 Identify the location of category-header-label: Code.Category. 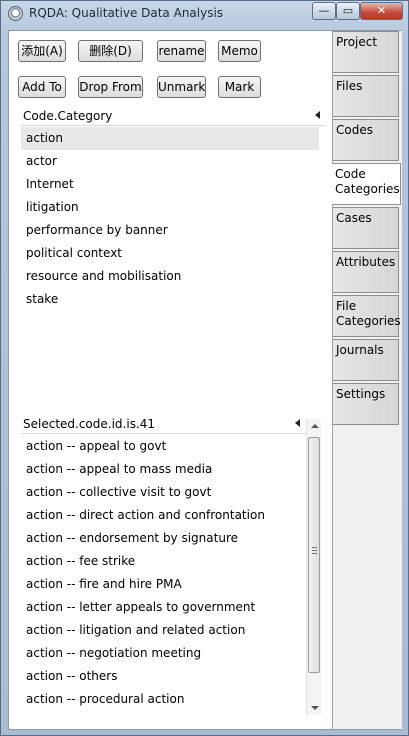
(68, 116).